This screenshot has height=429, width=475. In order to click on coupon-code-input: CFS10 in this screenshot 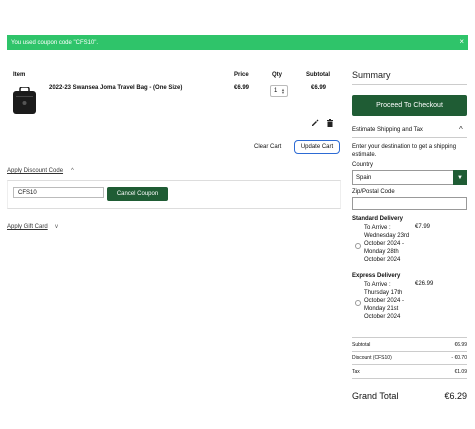, I will do `click(58, 192)`.